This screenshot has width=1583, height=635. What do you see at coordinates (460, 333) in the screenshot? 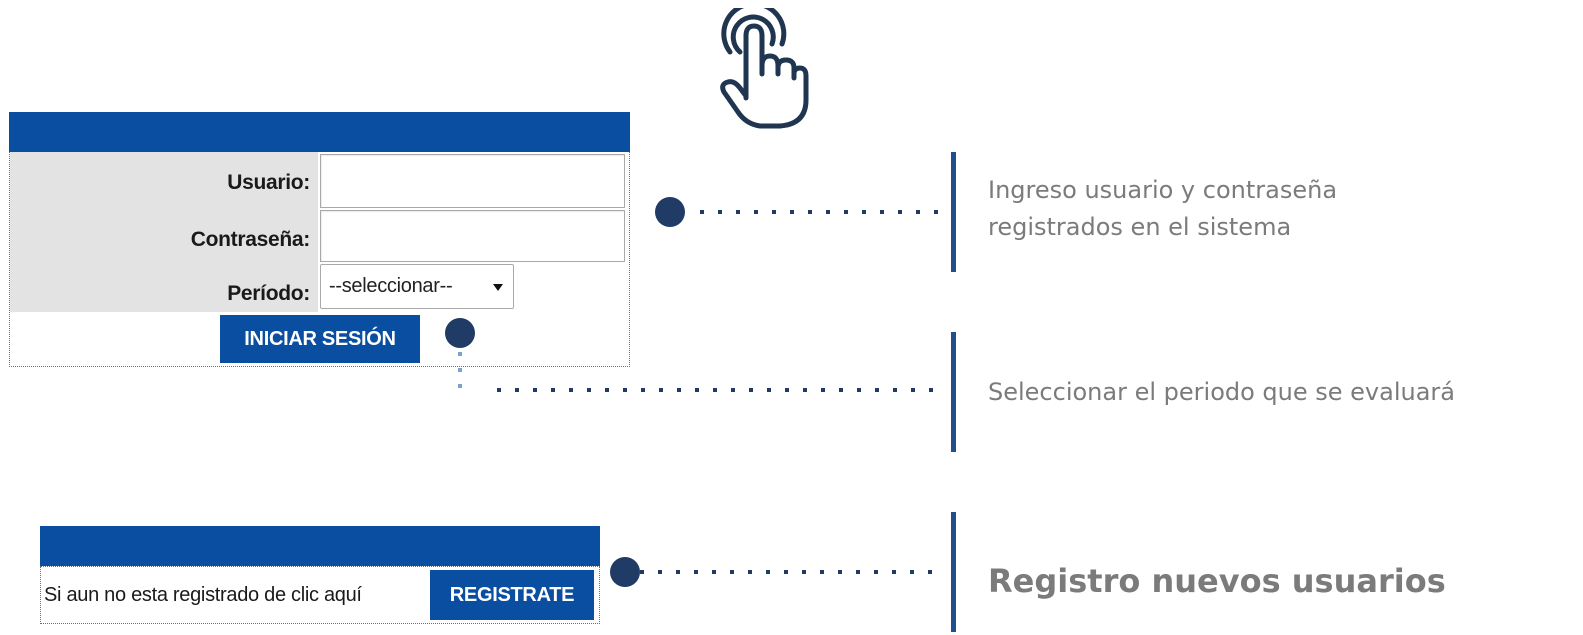
I see `period-marker-dot` at bounding box center [460, 333].